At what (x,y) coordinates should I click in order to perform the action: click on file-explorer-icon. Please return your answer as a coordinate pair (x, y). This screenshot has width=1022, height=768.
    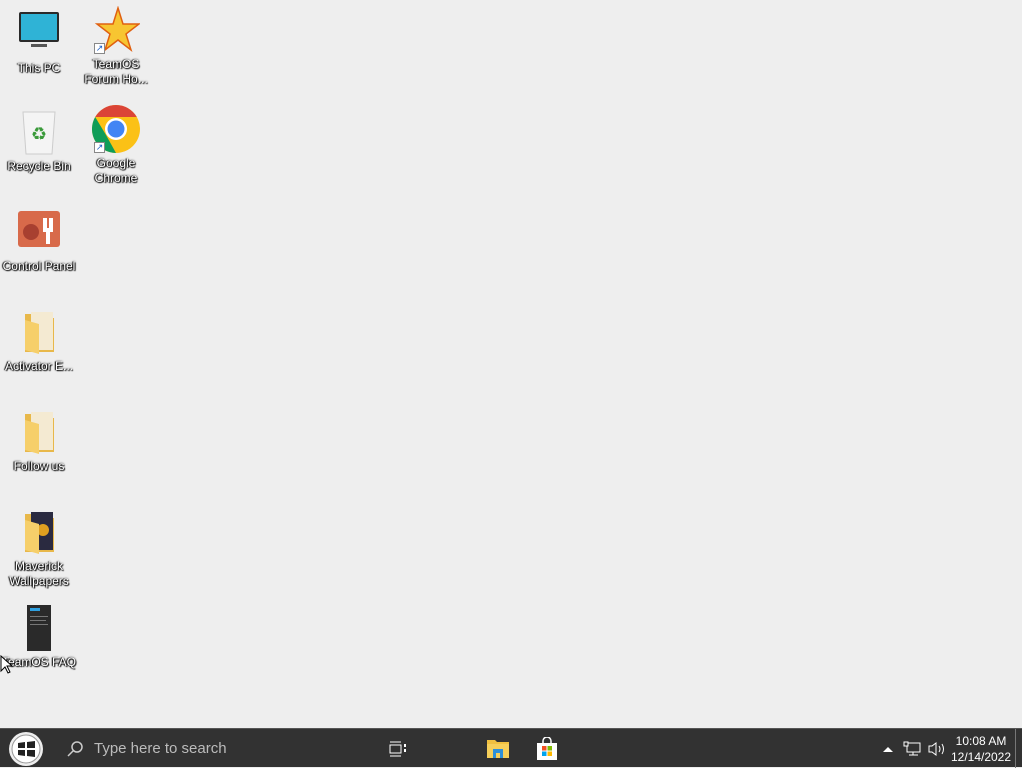
    Looking at the image, I should click on (498, 748).